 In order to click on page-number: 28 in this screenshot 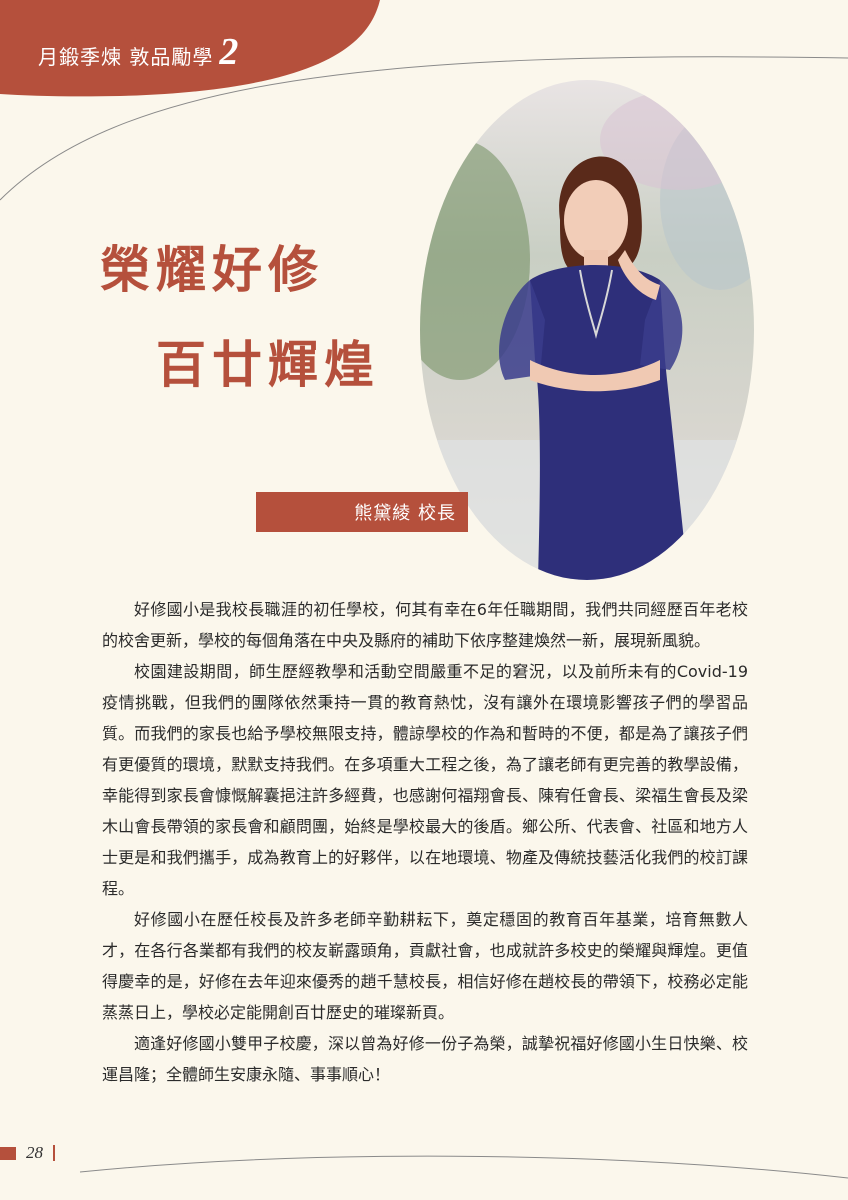, I will do `click(34, 1152)`.